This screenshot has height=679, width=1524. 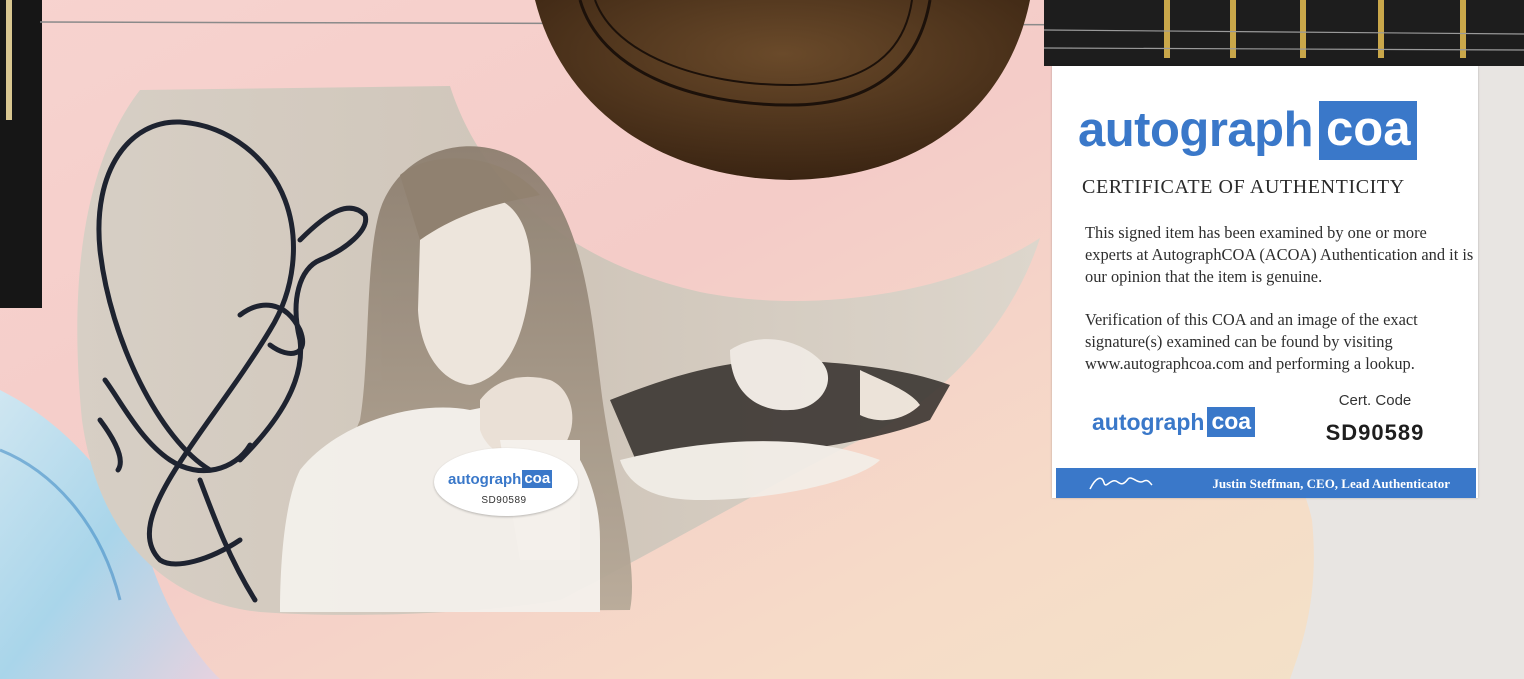 I want to click on coa-footer-bar: Justin Steffman, CEO, Lead Authenticator, so click(x=1266, y=483).